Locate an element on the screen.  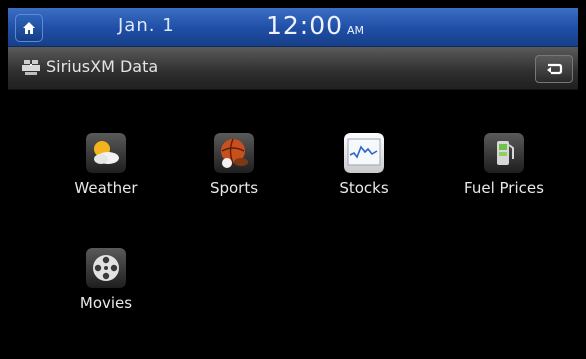
app-label-movies: Movies is located at coordinates (106, 303).